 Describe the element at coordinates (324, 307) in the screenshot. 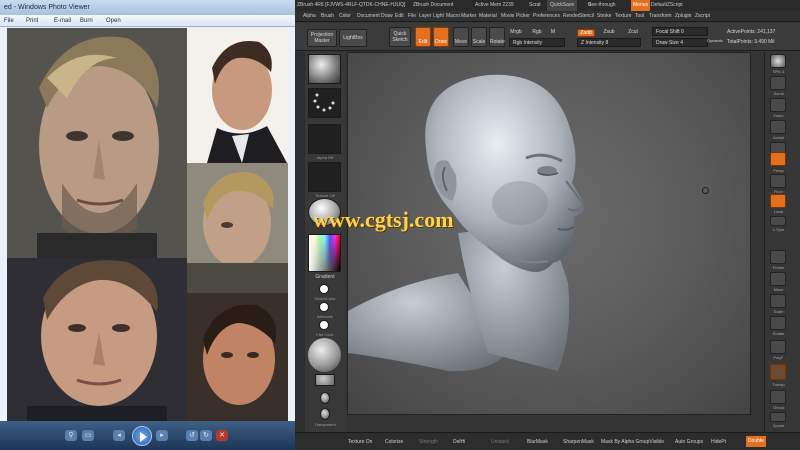

I see `secondary-color-swatch` at that location.